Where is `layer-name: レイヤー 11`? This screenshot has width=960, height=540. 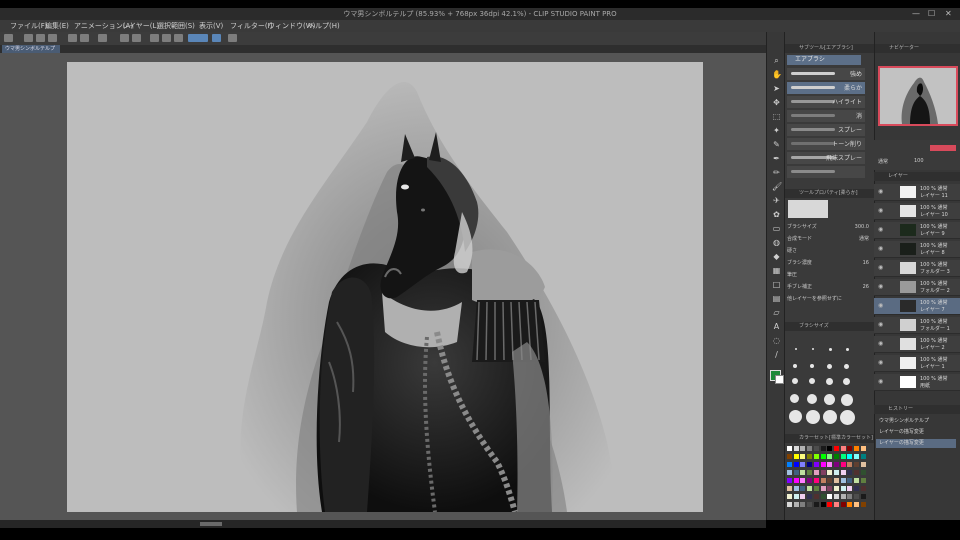 layer-name: レイヤー 11 is located at coordinates (934, 195).